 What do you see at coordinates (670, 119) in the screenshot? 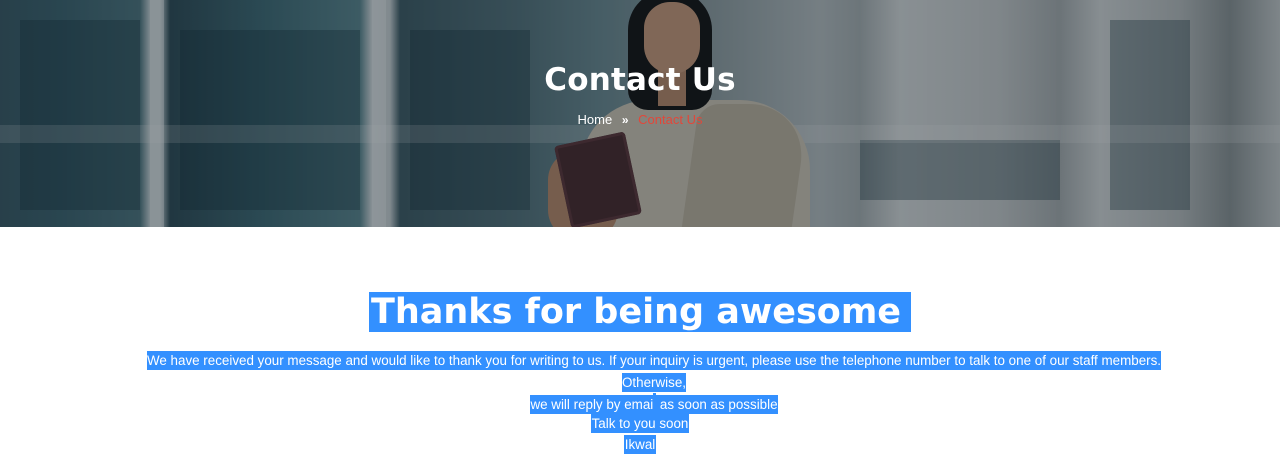
I see `breadcrumb-current: Contact Us` at bounding box center [670, 119].